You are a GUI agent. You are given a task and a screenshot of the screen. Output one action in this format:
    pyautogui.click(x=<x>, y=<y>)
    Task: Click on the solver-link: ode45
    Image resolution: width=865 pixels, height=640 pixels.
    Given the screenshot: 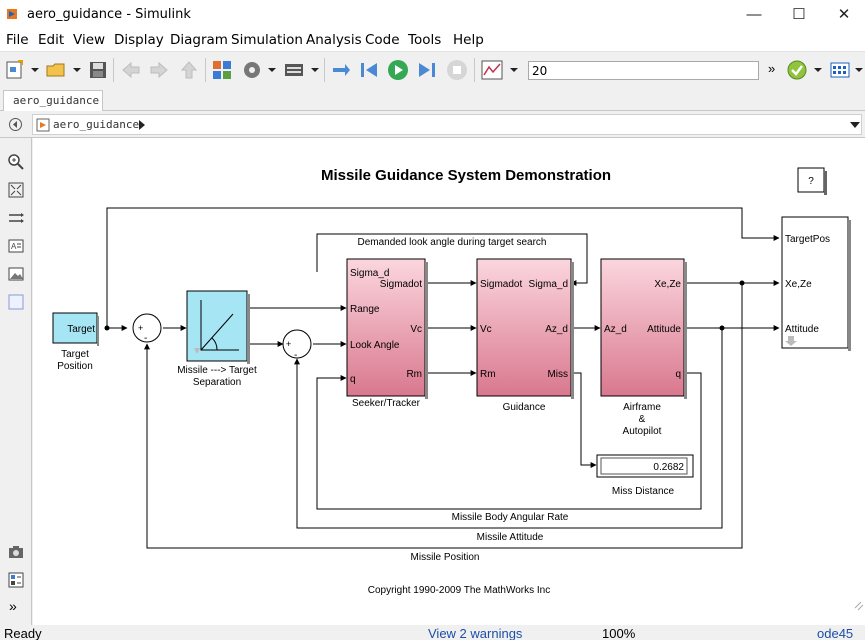 What is the action you would take?
    pyautogui.click(x=835, y=633)
    